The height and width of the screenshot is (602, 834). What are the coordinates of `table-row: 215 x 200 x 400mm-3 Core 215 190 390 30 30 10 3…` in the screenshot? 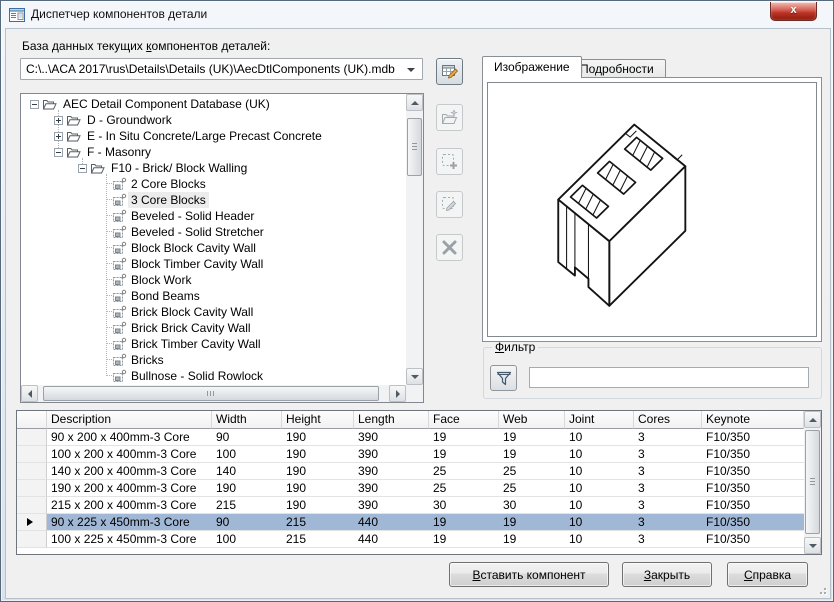 It's located at (410, 505).